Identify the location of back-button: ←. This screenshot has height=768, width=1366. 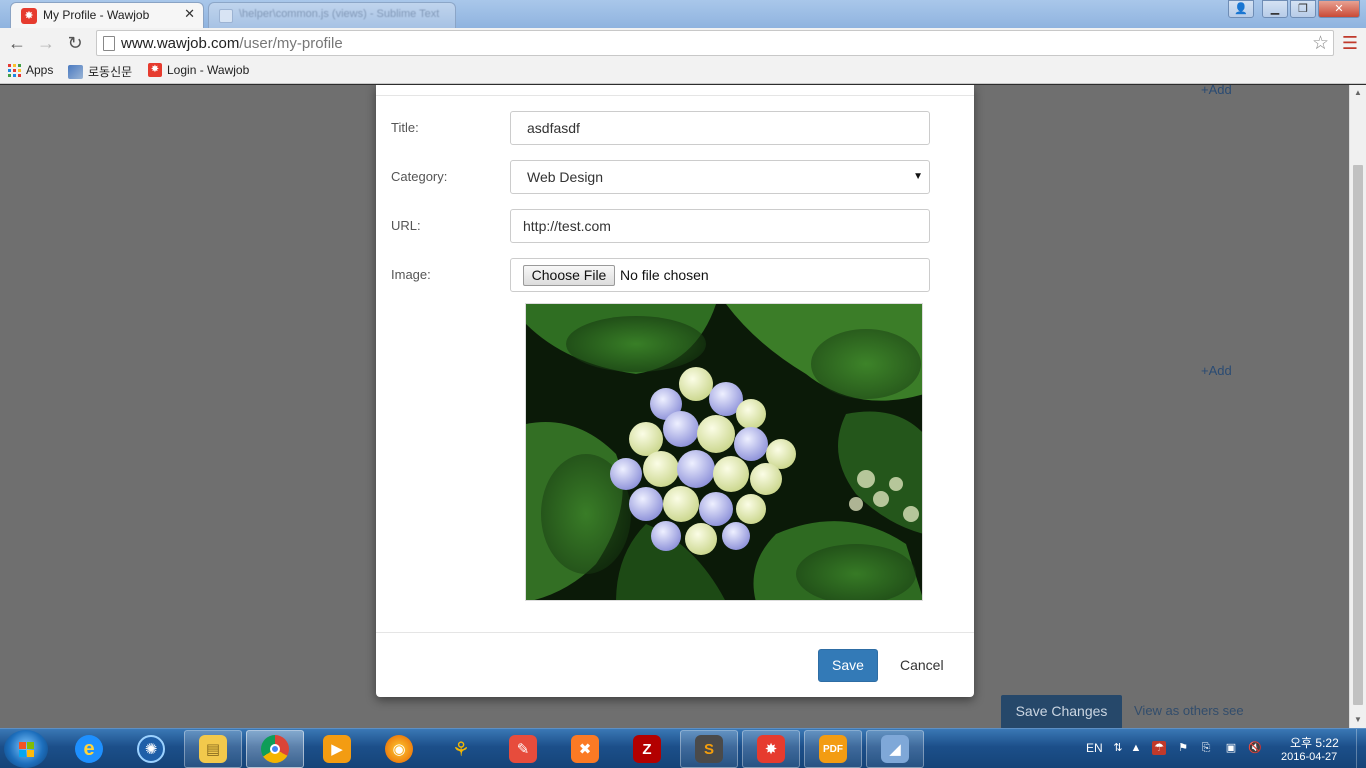
(17, 43).